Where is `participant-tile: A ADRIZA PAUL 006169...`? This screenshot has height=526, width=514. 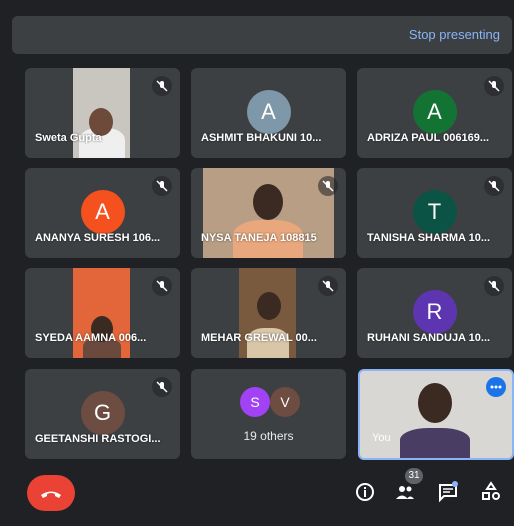
participant-tile: A ADRIZA PAUL 006169... is located at coordinates (434, 113).